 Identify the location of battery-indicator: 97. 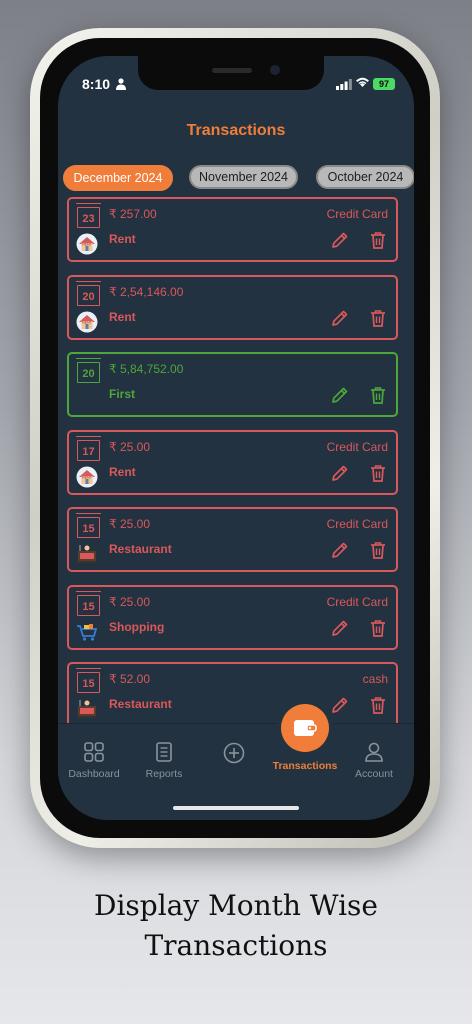
(384, 84).